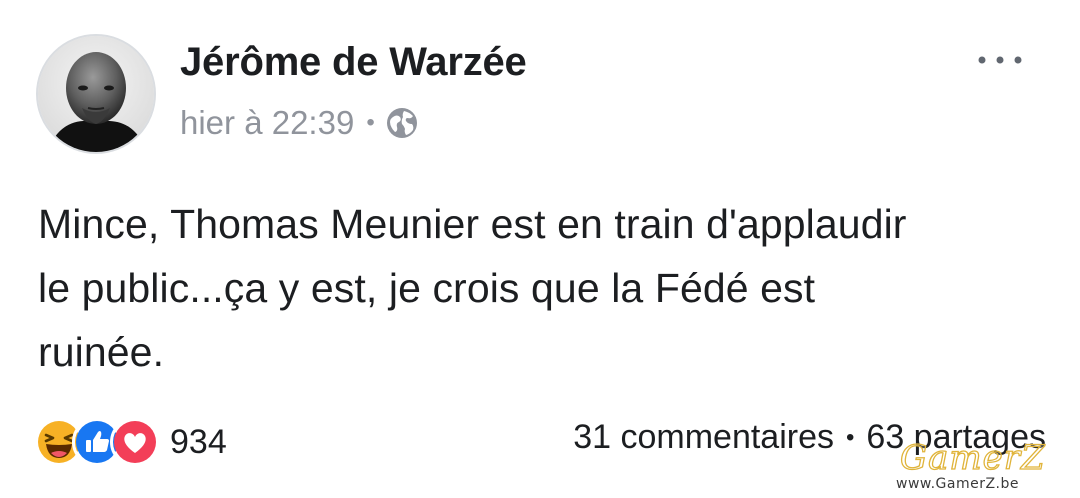 The width and height of the screenshot is (1080, 498). I want to click on watermark: GamerZ www.GamerZ.be, so click(980, 465).